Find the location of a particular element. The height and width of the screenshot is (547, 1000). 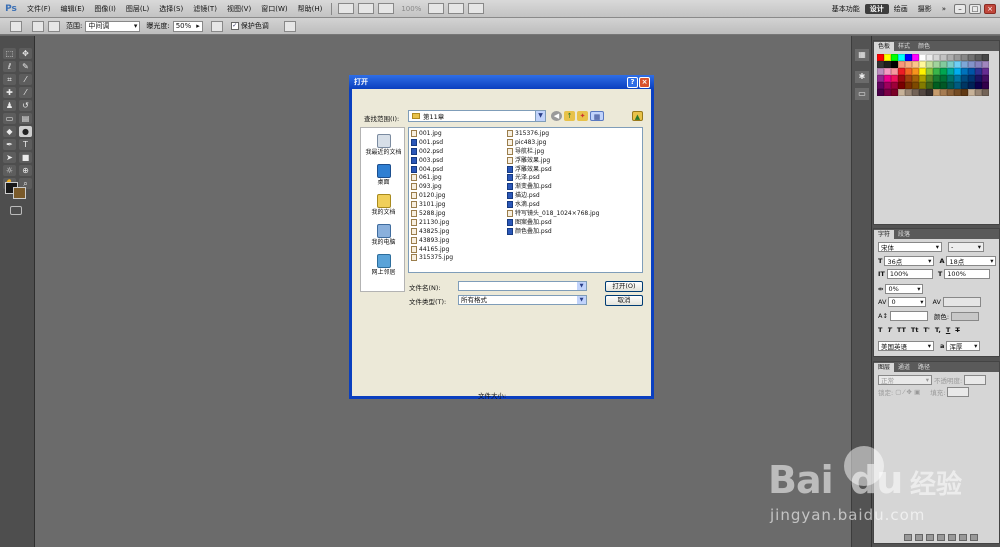

arrange-documents-icon is located at coordinates (456, 8).